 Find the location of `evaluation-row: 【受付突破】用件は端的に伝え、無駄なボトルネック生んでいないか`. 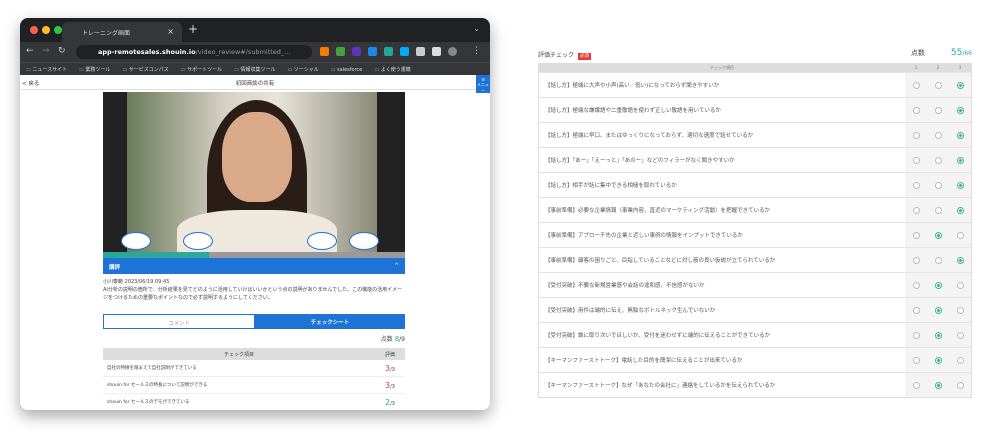

evaluation-row: 【受付突破】用件は端的に伝え、無駄なボトルネック生んでいないか is located at coordinates (755, 309).